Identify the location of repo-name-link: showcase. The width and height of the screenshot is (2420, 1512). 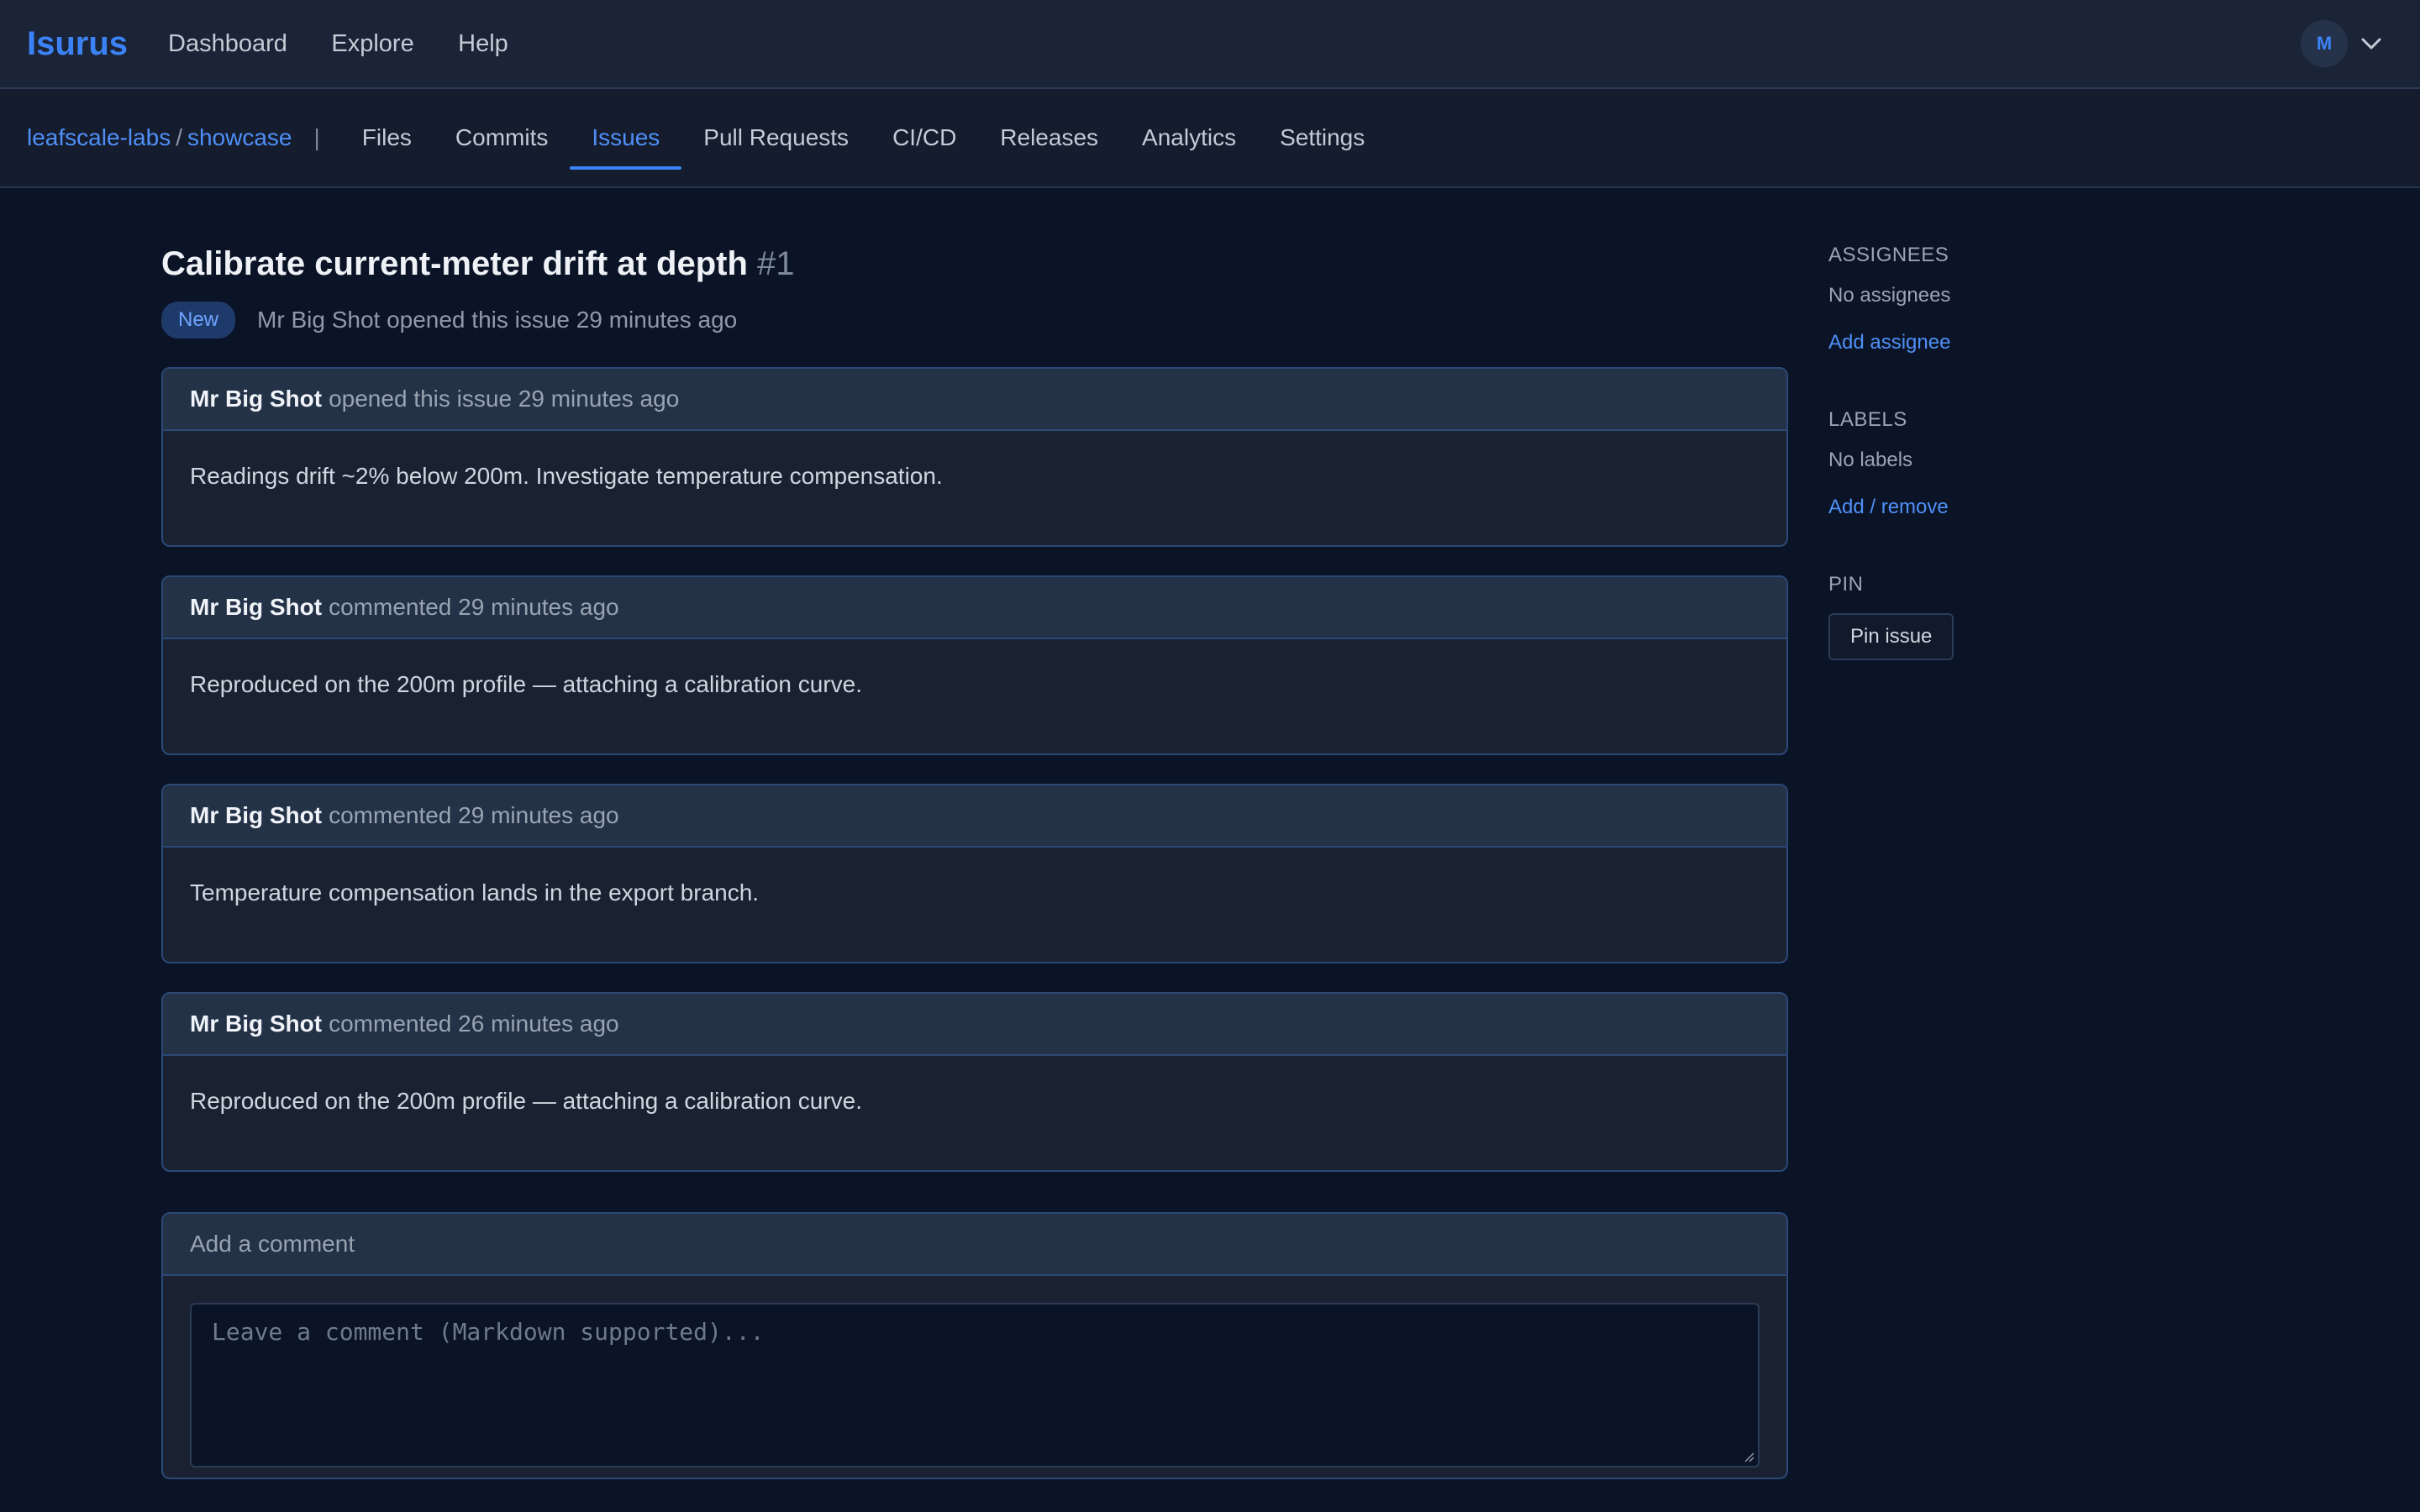
(240, 137).